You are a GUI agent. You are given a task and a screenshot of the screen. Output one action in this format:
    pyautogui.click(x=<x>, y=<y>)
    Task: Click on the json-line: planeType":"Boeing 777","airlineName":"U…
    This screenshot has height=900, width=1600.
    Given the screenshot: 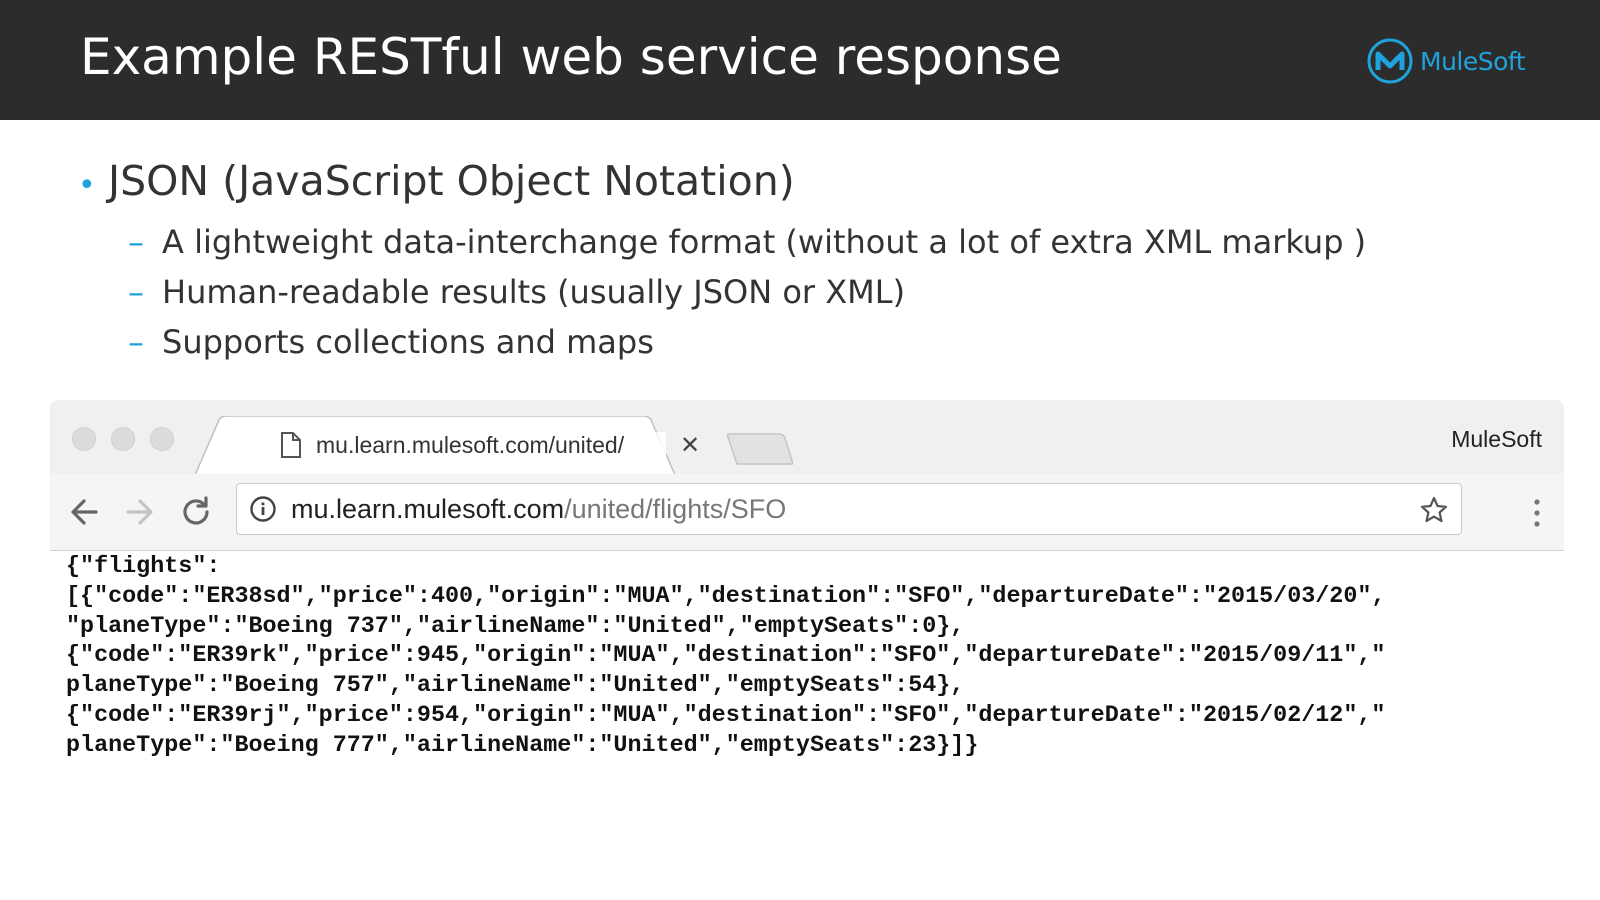 What is the action you would take?
    pyautogui.click(x=522, y=745)
    